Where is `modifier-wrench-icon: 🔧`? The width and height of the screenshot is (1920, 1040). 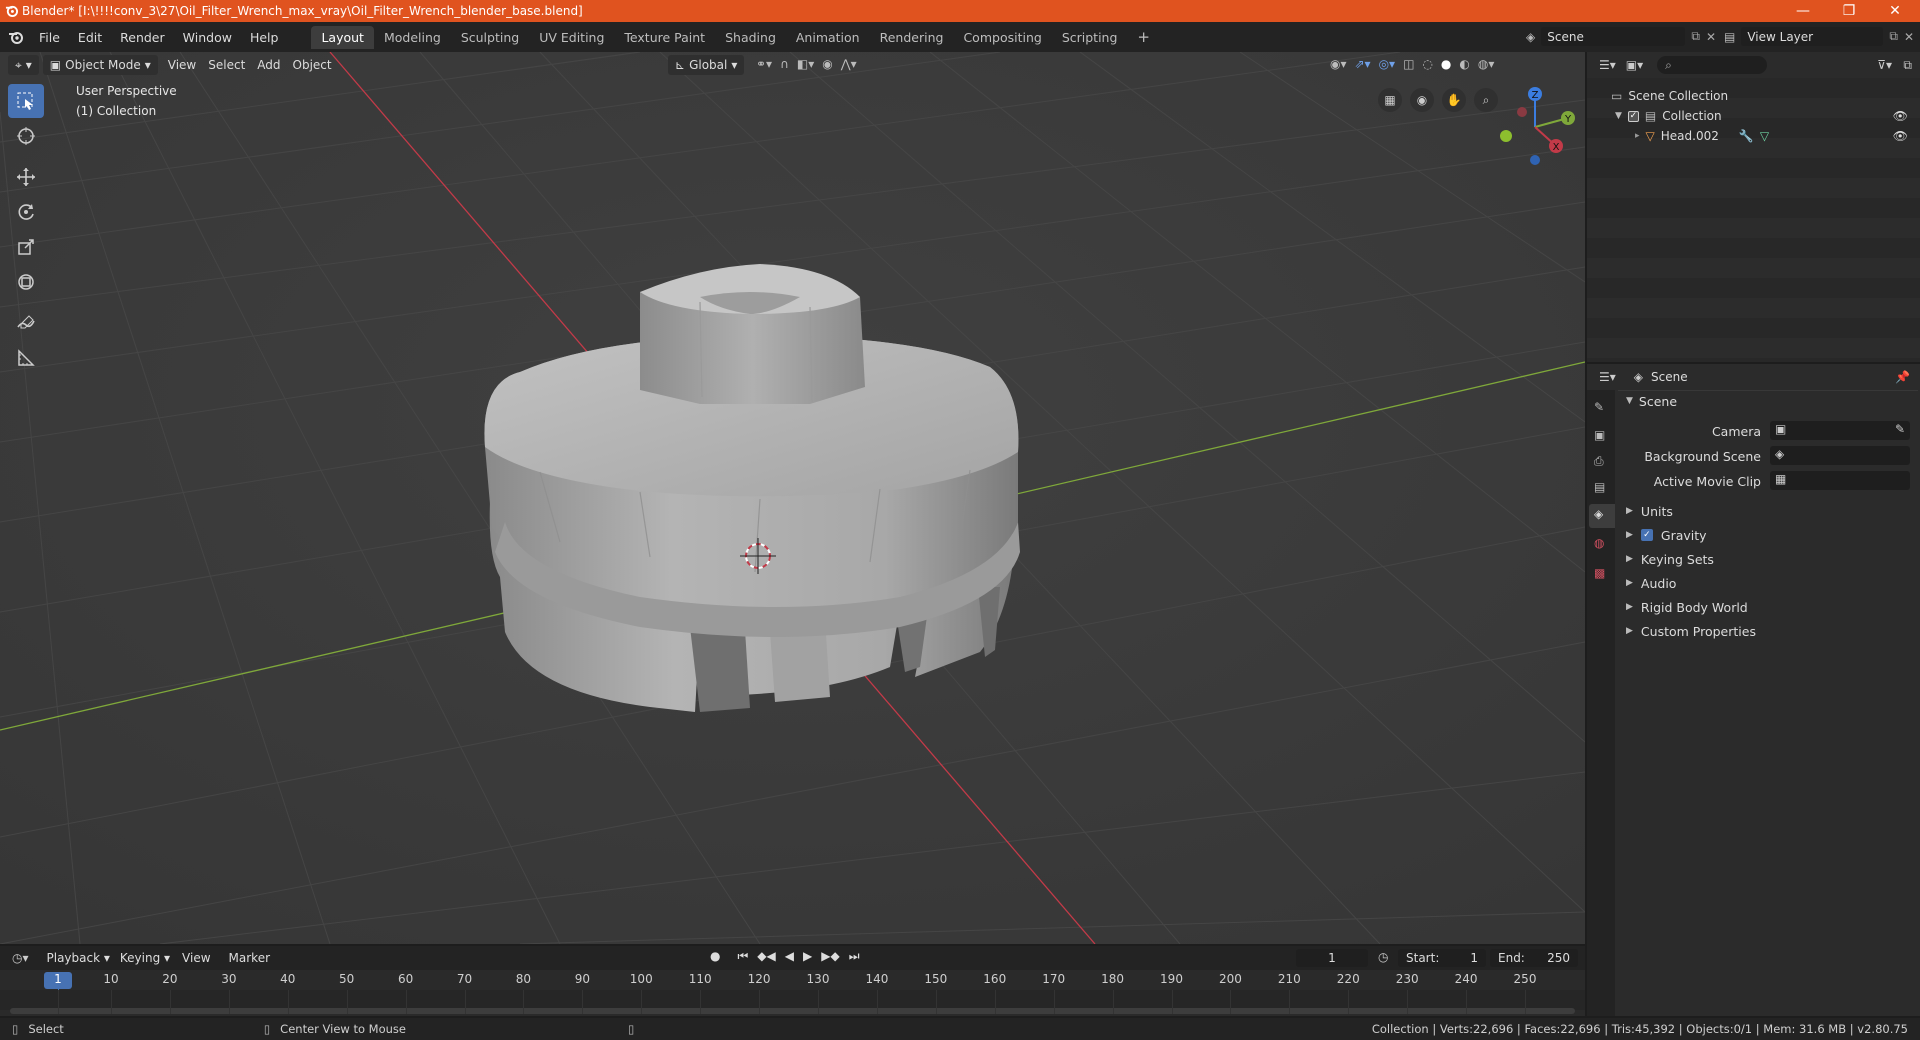 modifier-wrench-icon: 🔧 is located at coordinates (1746, 136).